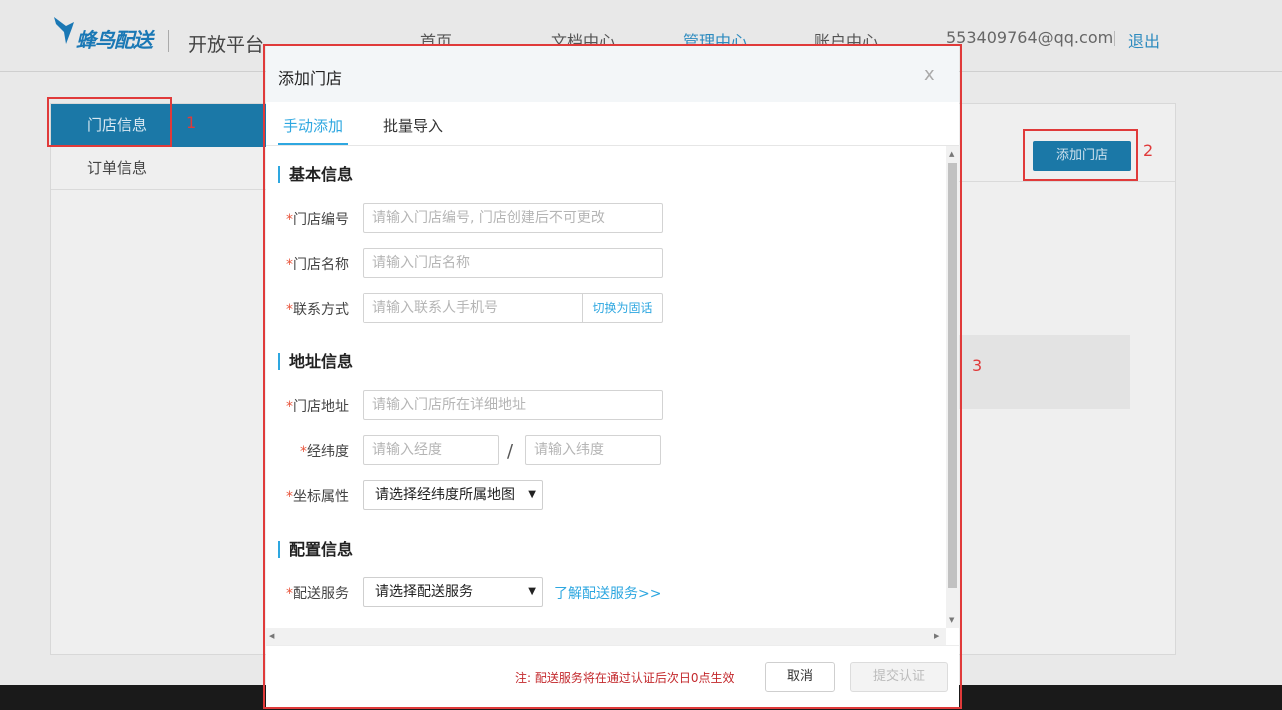 The width and height of the screenshot is (1282, 710). Describe the element at coordinates (1114, 38) in the screenshot. I see `account-divider` at that location.